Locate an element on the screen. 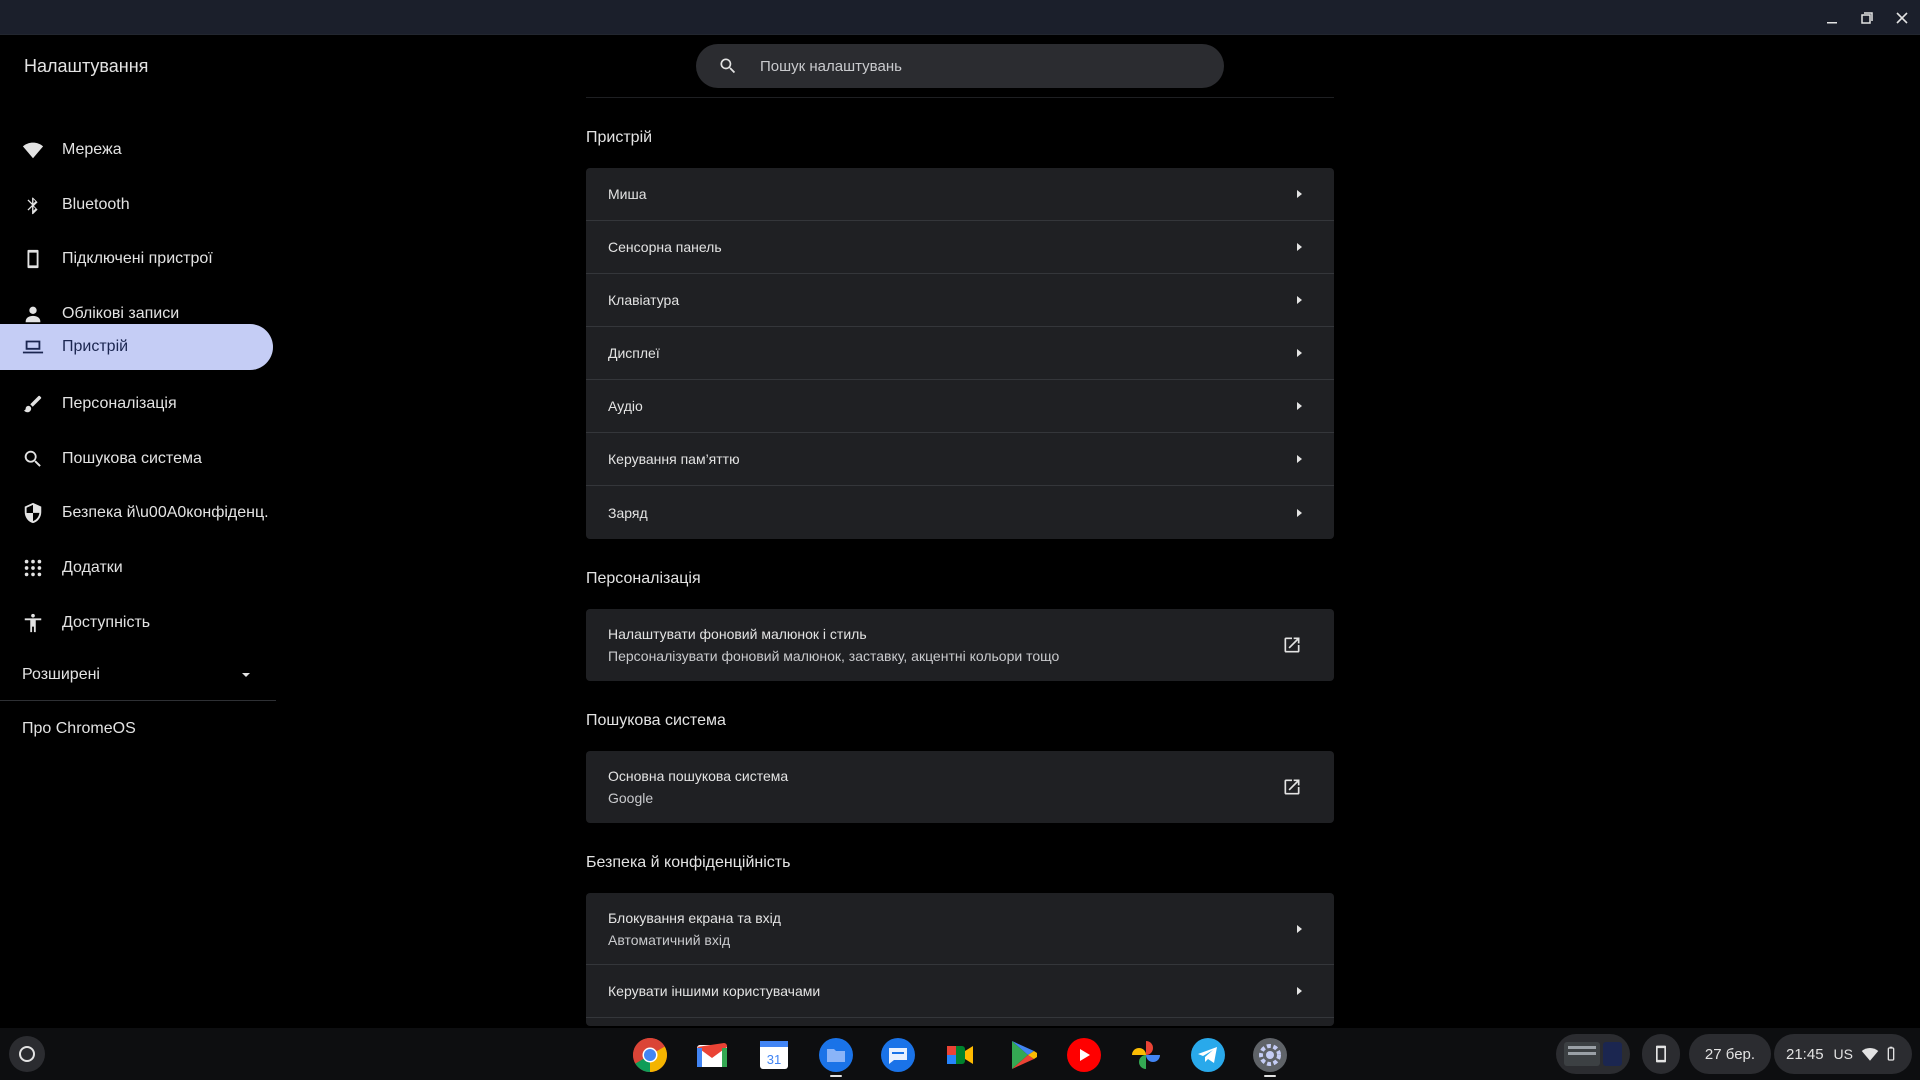 This screenshot has height=1080, width=1920. row-mouse: Миша is located at coordinates (960, 194).